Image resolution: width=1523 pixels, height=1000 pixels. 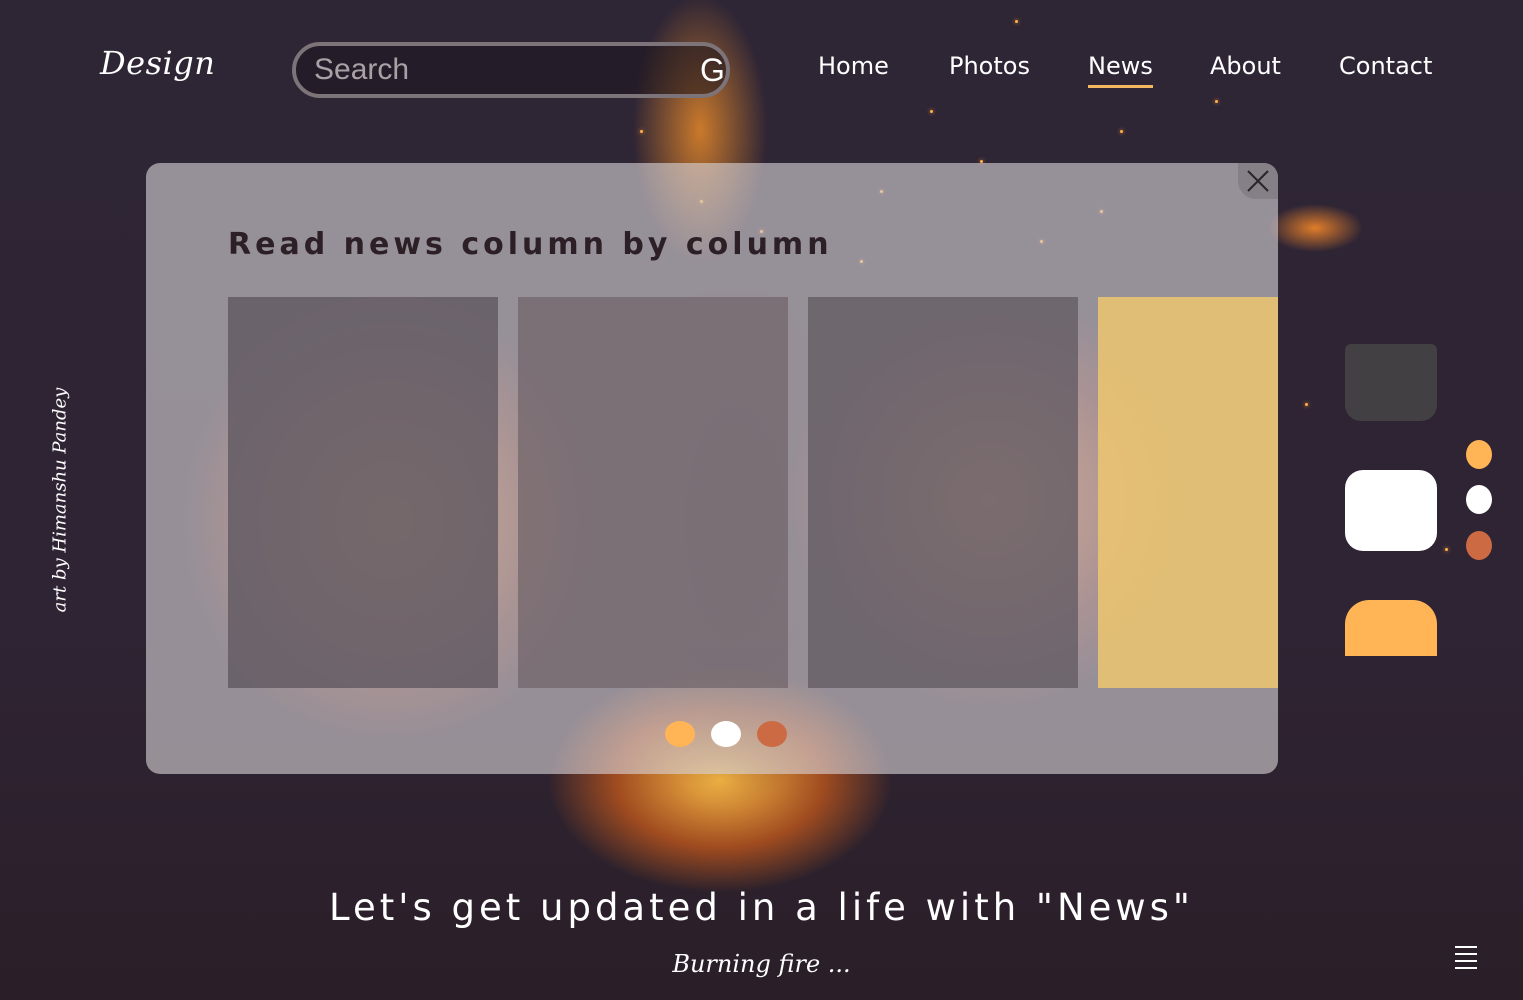 I want to click on nav-item-photos: Photos, so click(x=989, y=66).